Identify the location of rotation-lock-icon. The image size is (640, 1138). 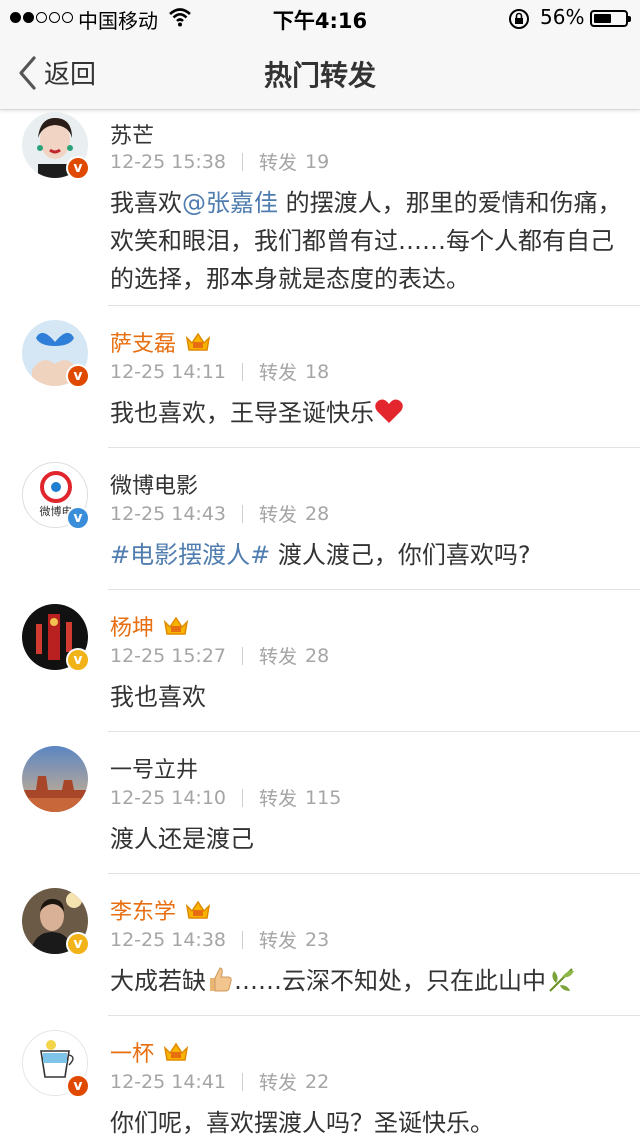
(519, 19).